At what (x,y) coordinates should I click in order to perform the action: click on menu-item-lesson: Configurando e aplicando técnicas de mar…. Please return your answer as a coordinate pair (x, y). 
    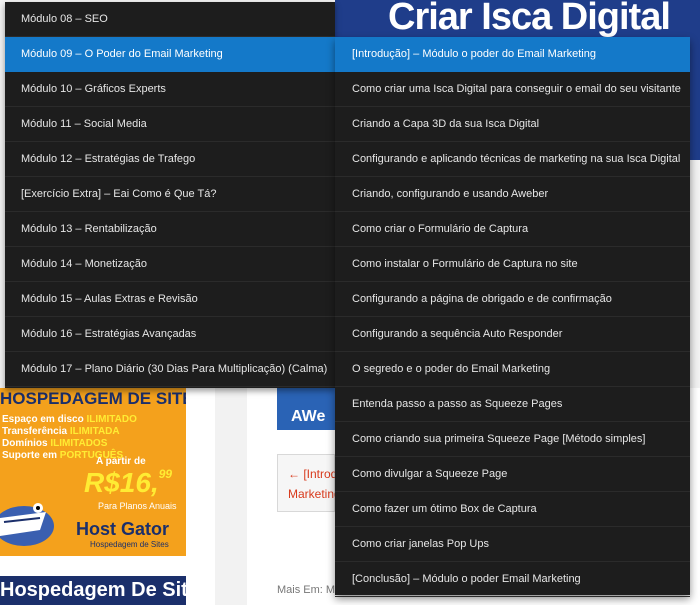
    Looking at the image, I should click on (512, 159).